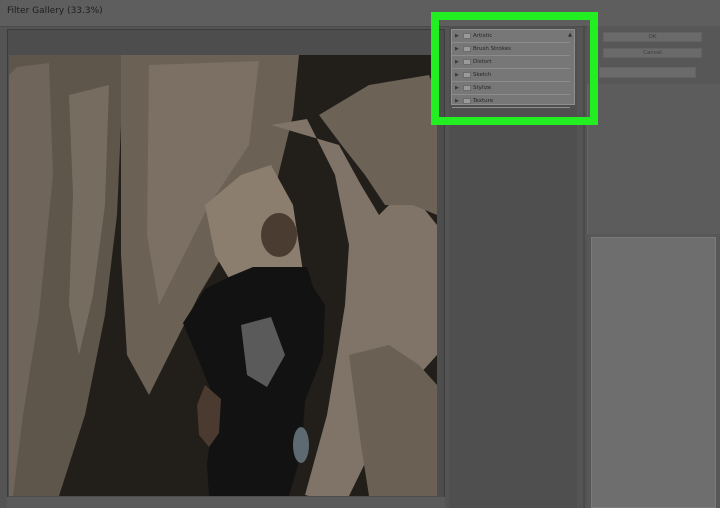 This screenshot has width=720, height=508. What do you see at coordinates (652, 53) in the screenshot?
I see `cancel-button: Cancel` at bounding box center [652, 53].